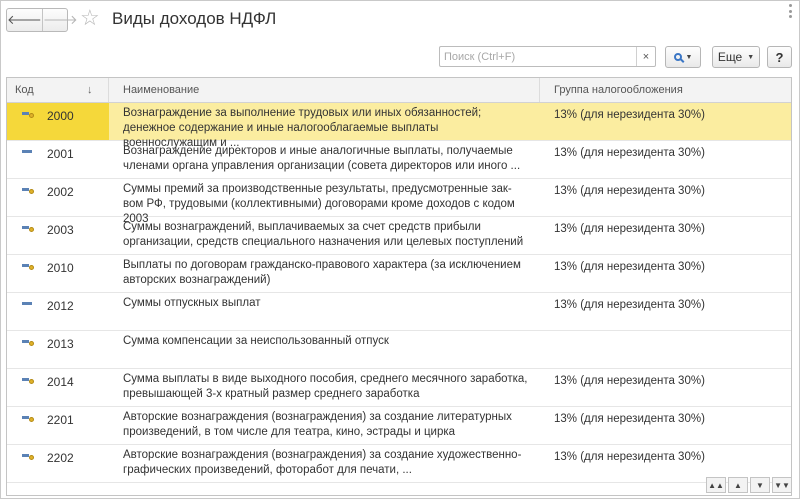 The height and width of the screenshot is (499, 800). I want to click on next-page-button: ▼, so click(760, 485).